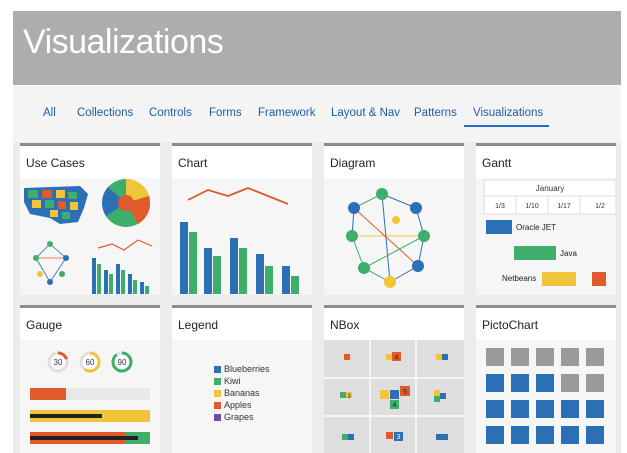 The image size is (627, 453). What do you see at coordinates (225, 113) in the screenshot?
I see `tab-forms: Forms` at bounding box center [225, 113].